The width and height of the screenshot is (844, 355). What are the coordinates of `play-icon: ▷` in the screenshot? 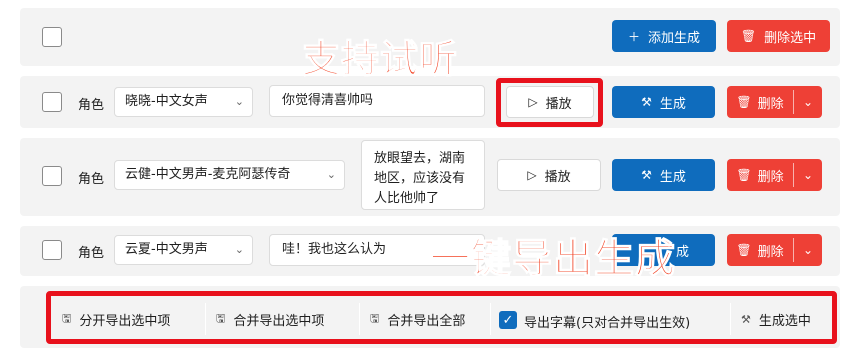 It's located at (532, 175).